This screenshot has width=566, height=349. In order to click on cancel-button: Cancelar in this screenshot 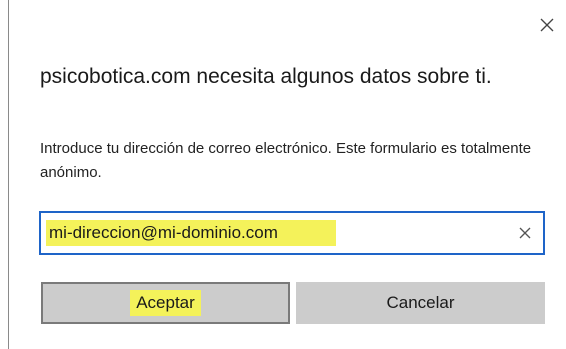, I will do `click(420, 303)`.